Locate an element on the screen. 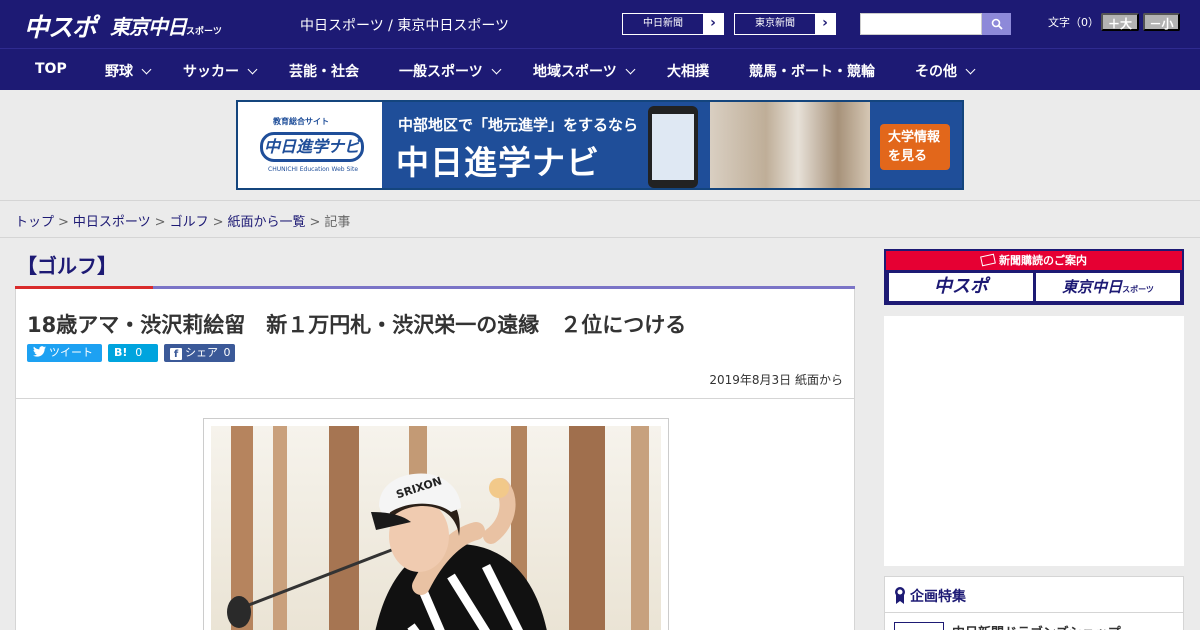  chunichi-shimbun-label: 中日新聞 is located at coordinates (663, 24).